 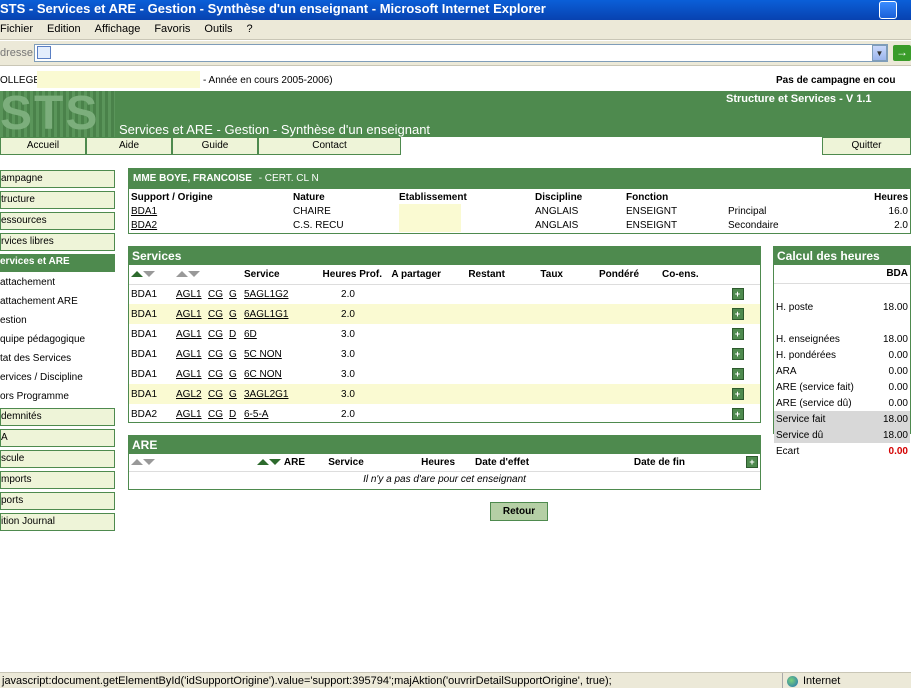 I want to click on division-link: 3AGL2G1, so click(x=277, y=394).